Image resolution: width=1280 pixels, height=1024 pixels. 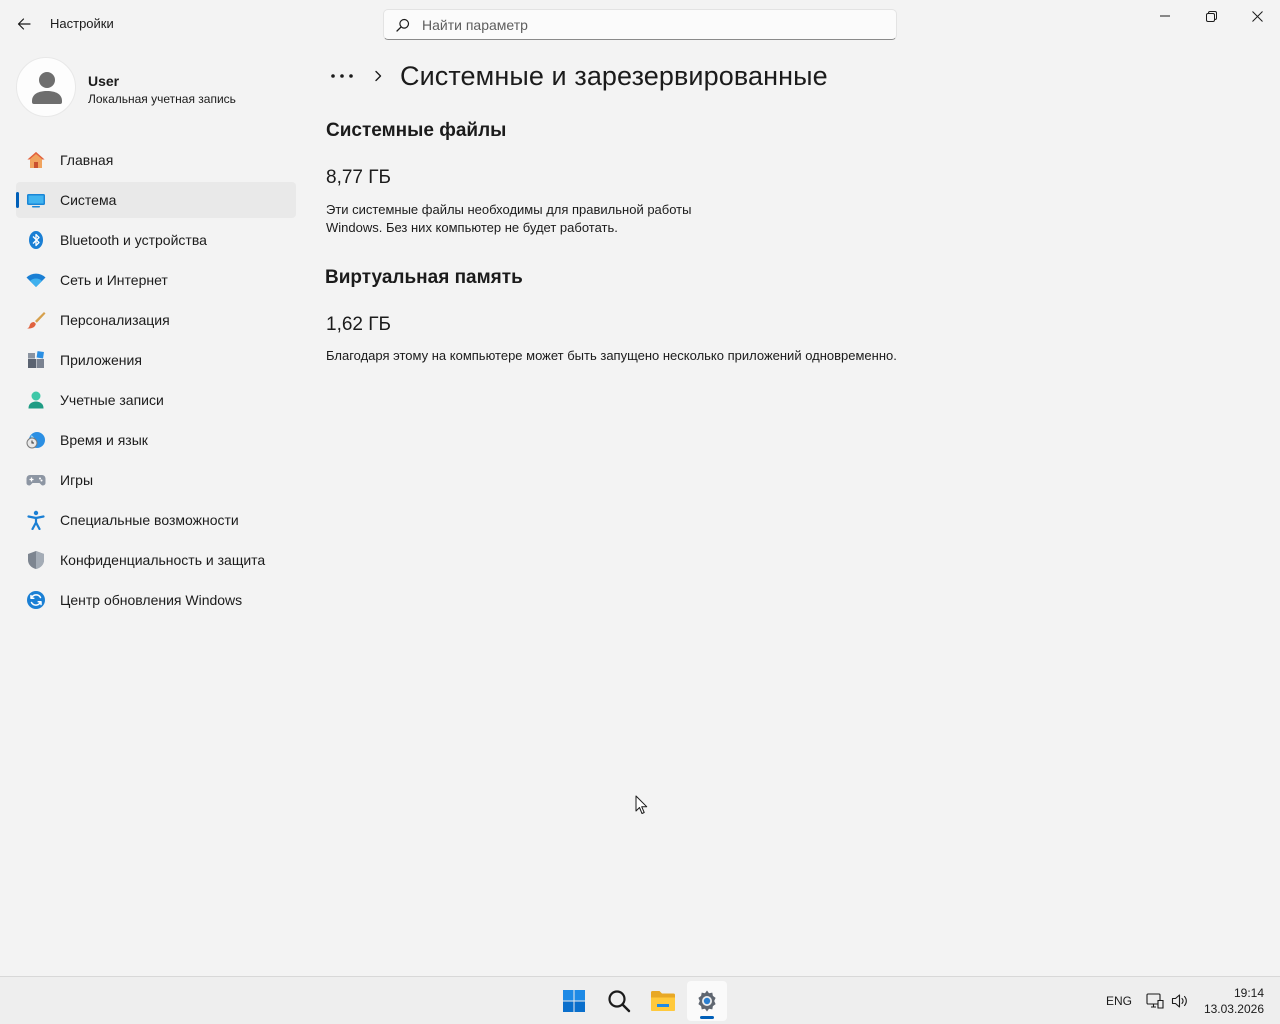 I want to click on sidebar-item-label: Bluetooth и устройства, so click(x=133, y=240).